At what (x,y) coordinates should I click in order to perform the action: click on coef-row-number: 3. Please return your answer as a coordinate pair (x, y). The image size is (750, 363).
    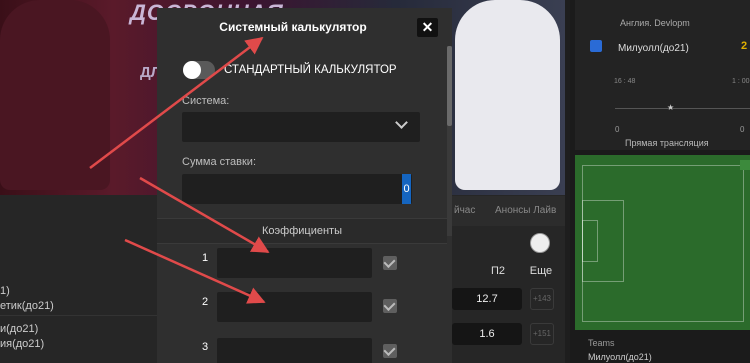
    Looking at the image, I should click on (205, 347).